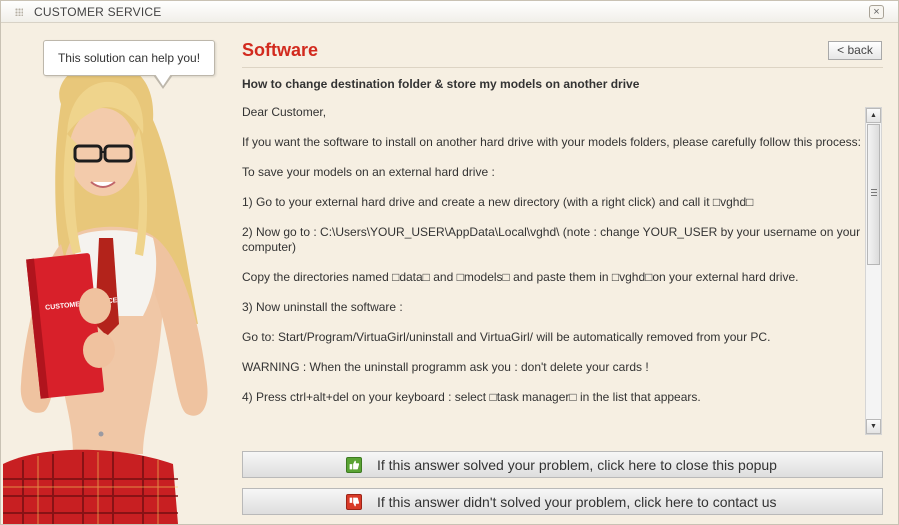 The width and height of the screenshot is (899, 525). What do you see at coordinates (855, 50) in the screenshot?
I see `back-button: < back` at bounding box center [855, 50].